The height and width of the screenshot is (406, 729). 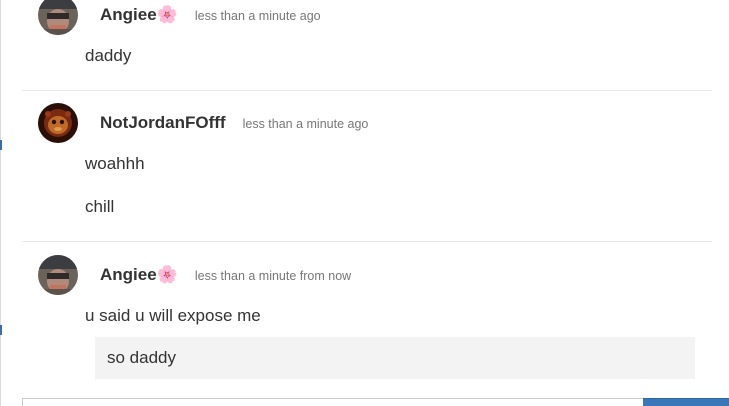 What do you see at coordinates (333, 402) in the screenshot?
I see `message-input` at bounding box center [333, 402].